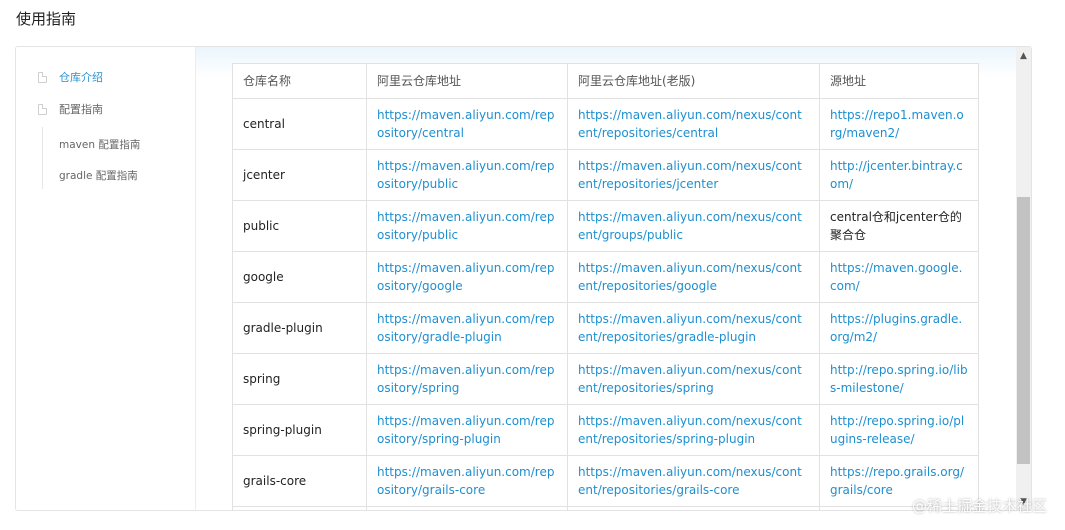  Describe the element at coordinates (693, 81) in the screenshot. I see `column-header-aliyun-old-url: 阿里云仓库地址(老版)` at that location.